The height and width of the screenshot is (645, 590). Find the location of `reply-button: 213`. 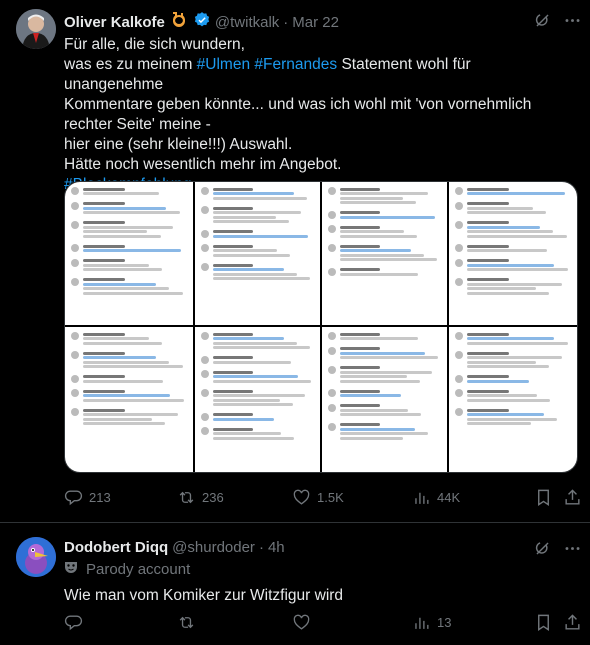

reply-button: 213 is located at coordinates (87, 497).